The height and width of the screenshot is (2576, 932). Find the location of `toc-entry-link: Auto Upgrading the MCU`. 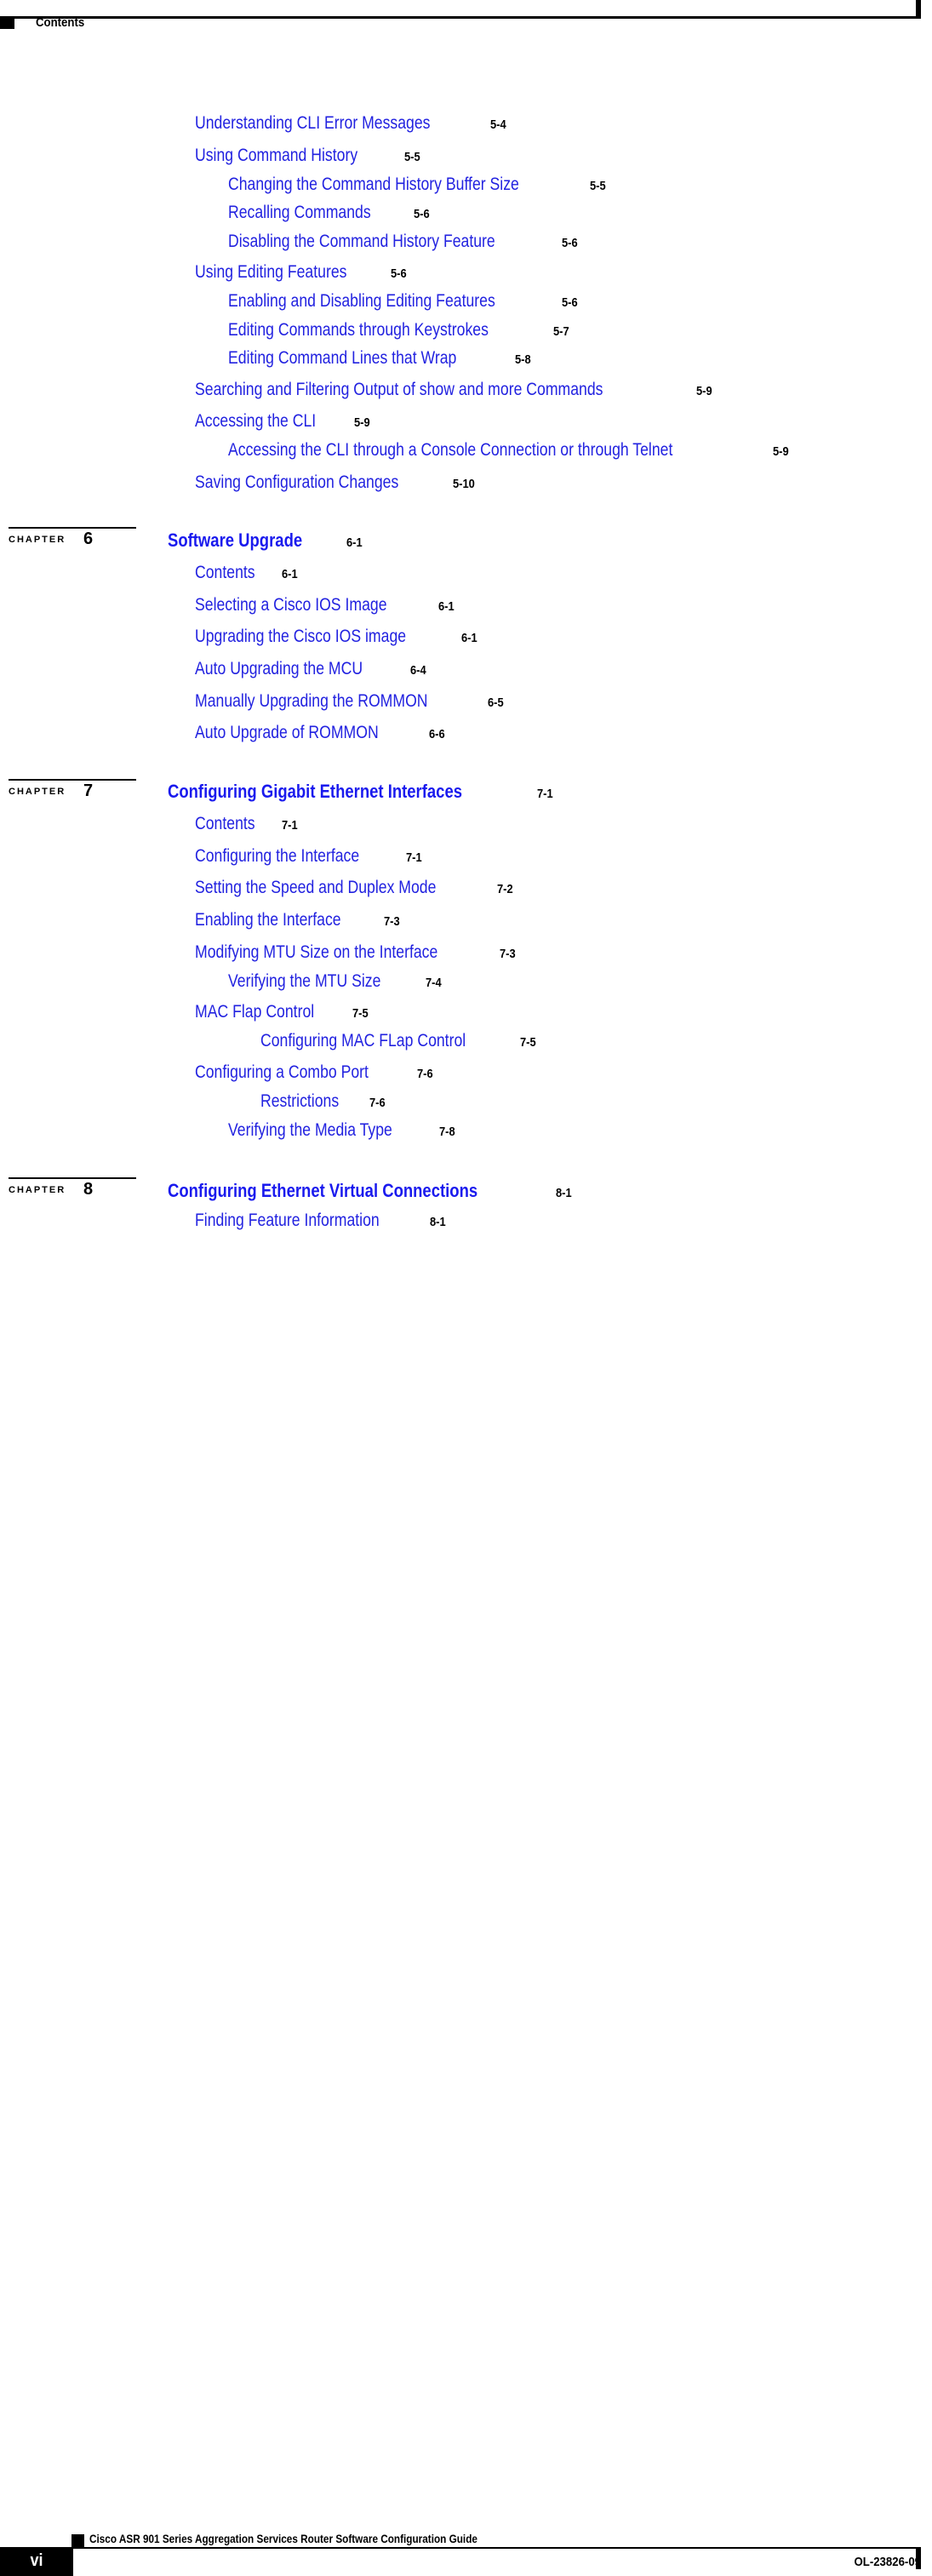

toc-entry-link: Auto Upgrading the MCU is located at coordinates (279, 669).